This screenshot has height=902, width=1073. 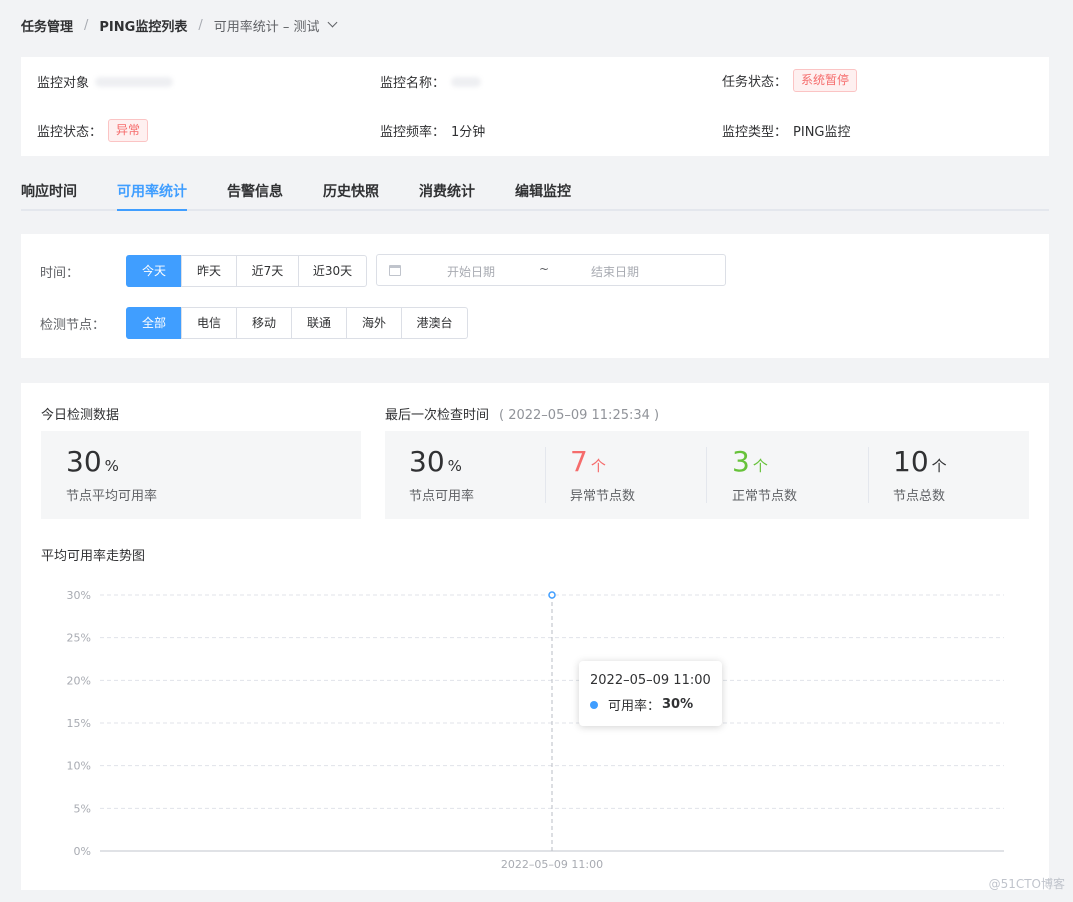 What do you see at coordinates (552, 864) in the screenshot?
I see `x-tick-label: 2022–05–09 11:00` at bounding box center [552, 864].